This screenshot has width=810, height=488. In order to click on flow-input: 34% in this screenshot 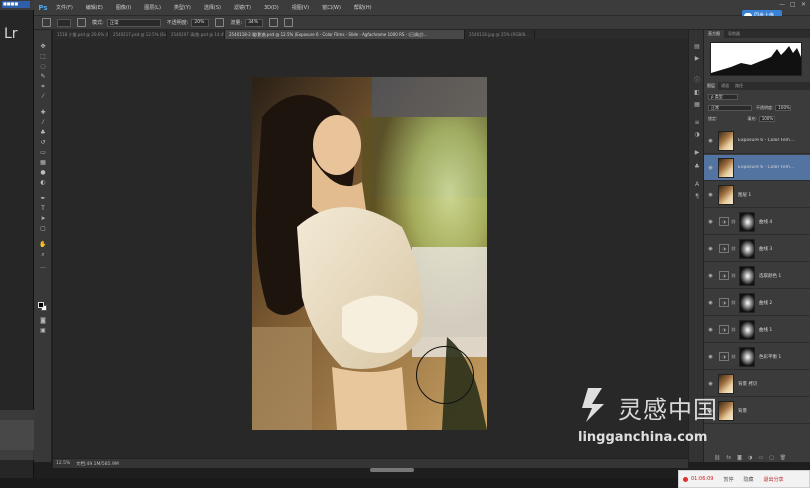, I will do `click(254, 22)`.